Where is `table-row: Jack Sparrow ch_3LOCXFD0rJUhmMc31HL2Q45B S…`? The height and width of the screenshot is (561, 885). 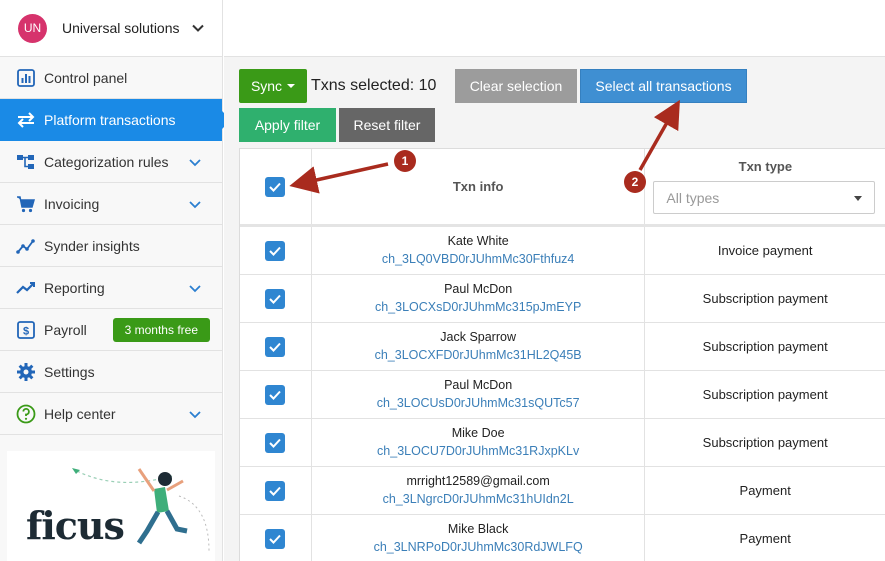
table-row: Jack Sparrow ch_3LOCXFD0rJUhmMc31HL2Q45B S… is located at coordinates (562, 347).